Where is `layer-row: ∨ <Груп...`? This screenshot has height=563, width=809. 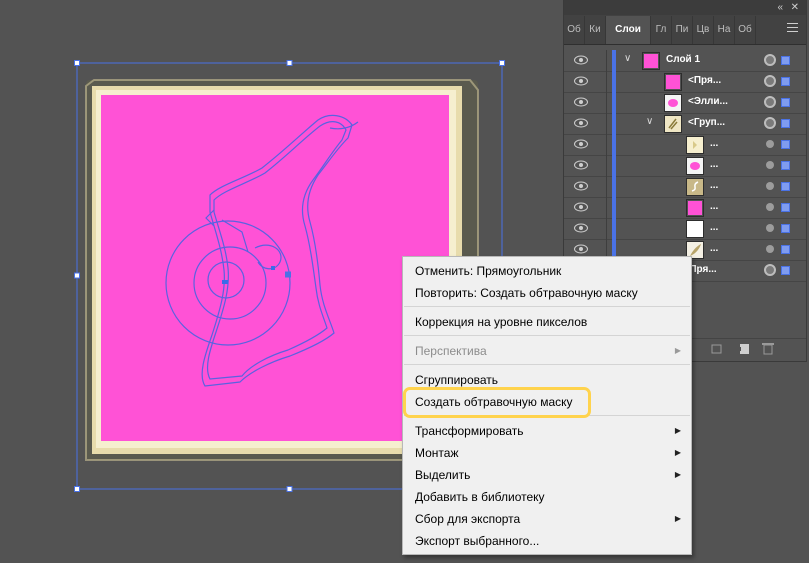 layer-row: ∨ <Груп... is located at coordinates (685, 124).